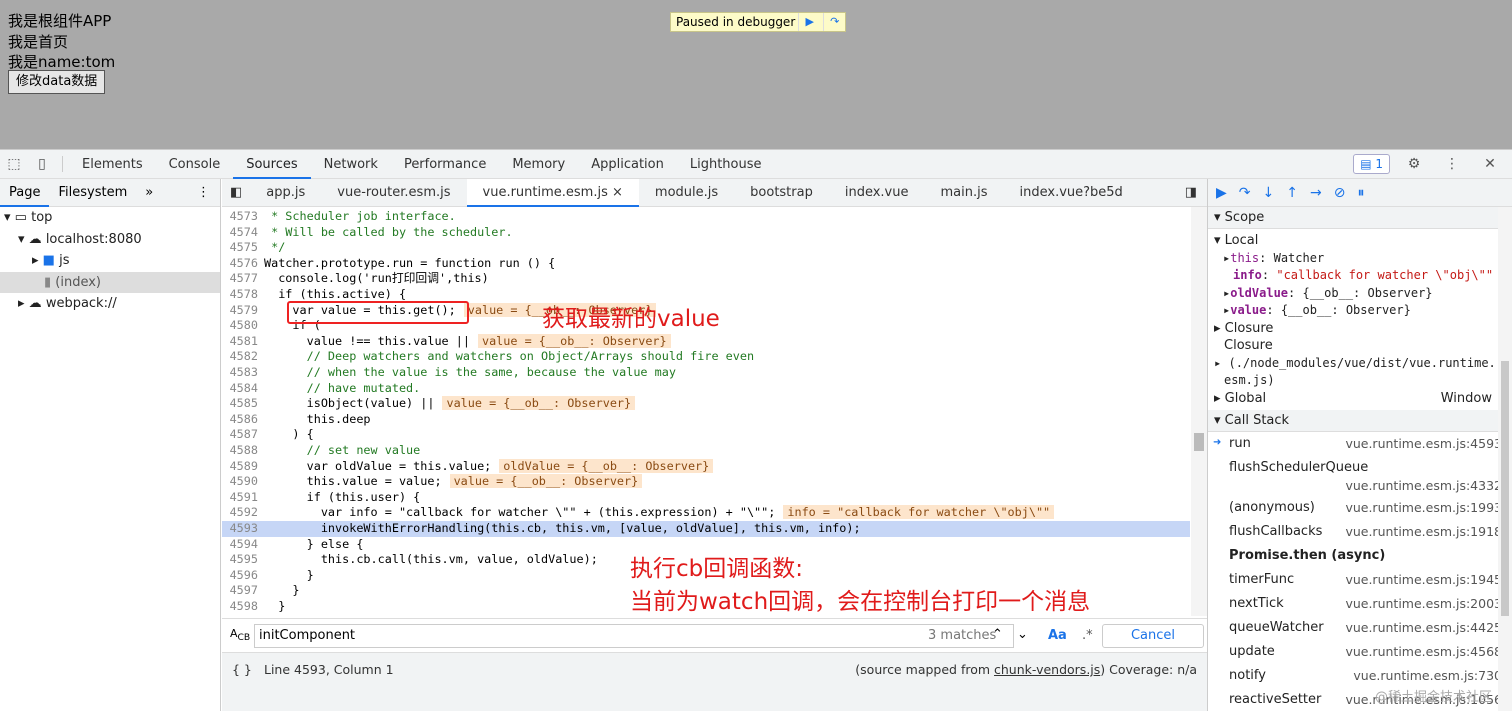  What do you see at coordinates (627, 164) in the screenshot?
I see `tab-application: Application` at bounding box center [627, 164].